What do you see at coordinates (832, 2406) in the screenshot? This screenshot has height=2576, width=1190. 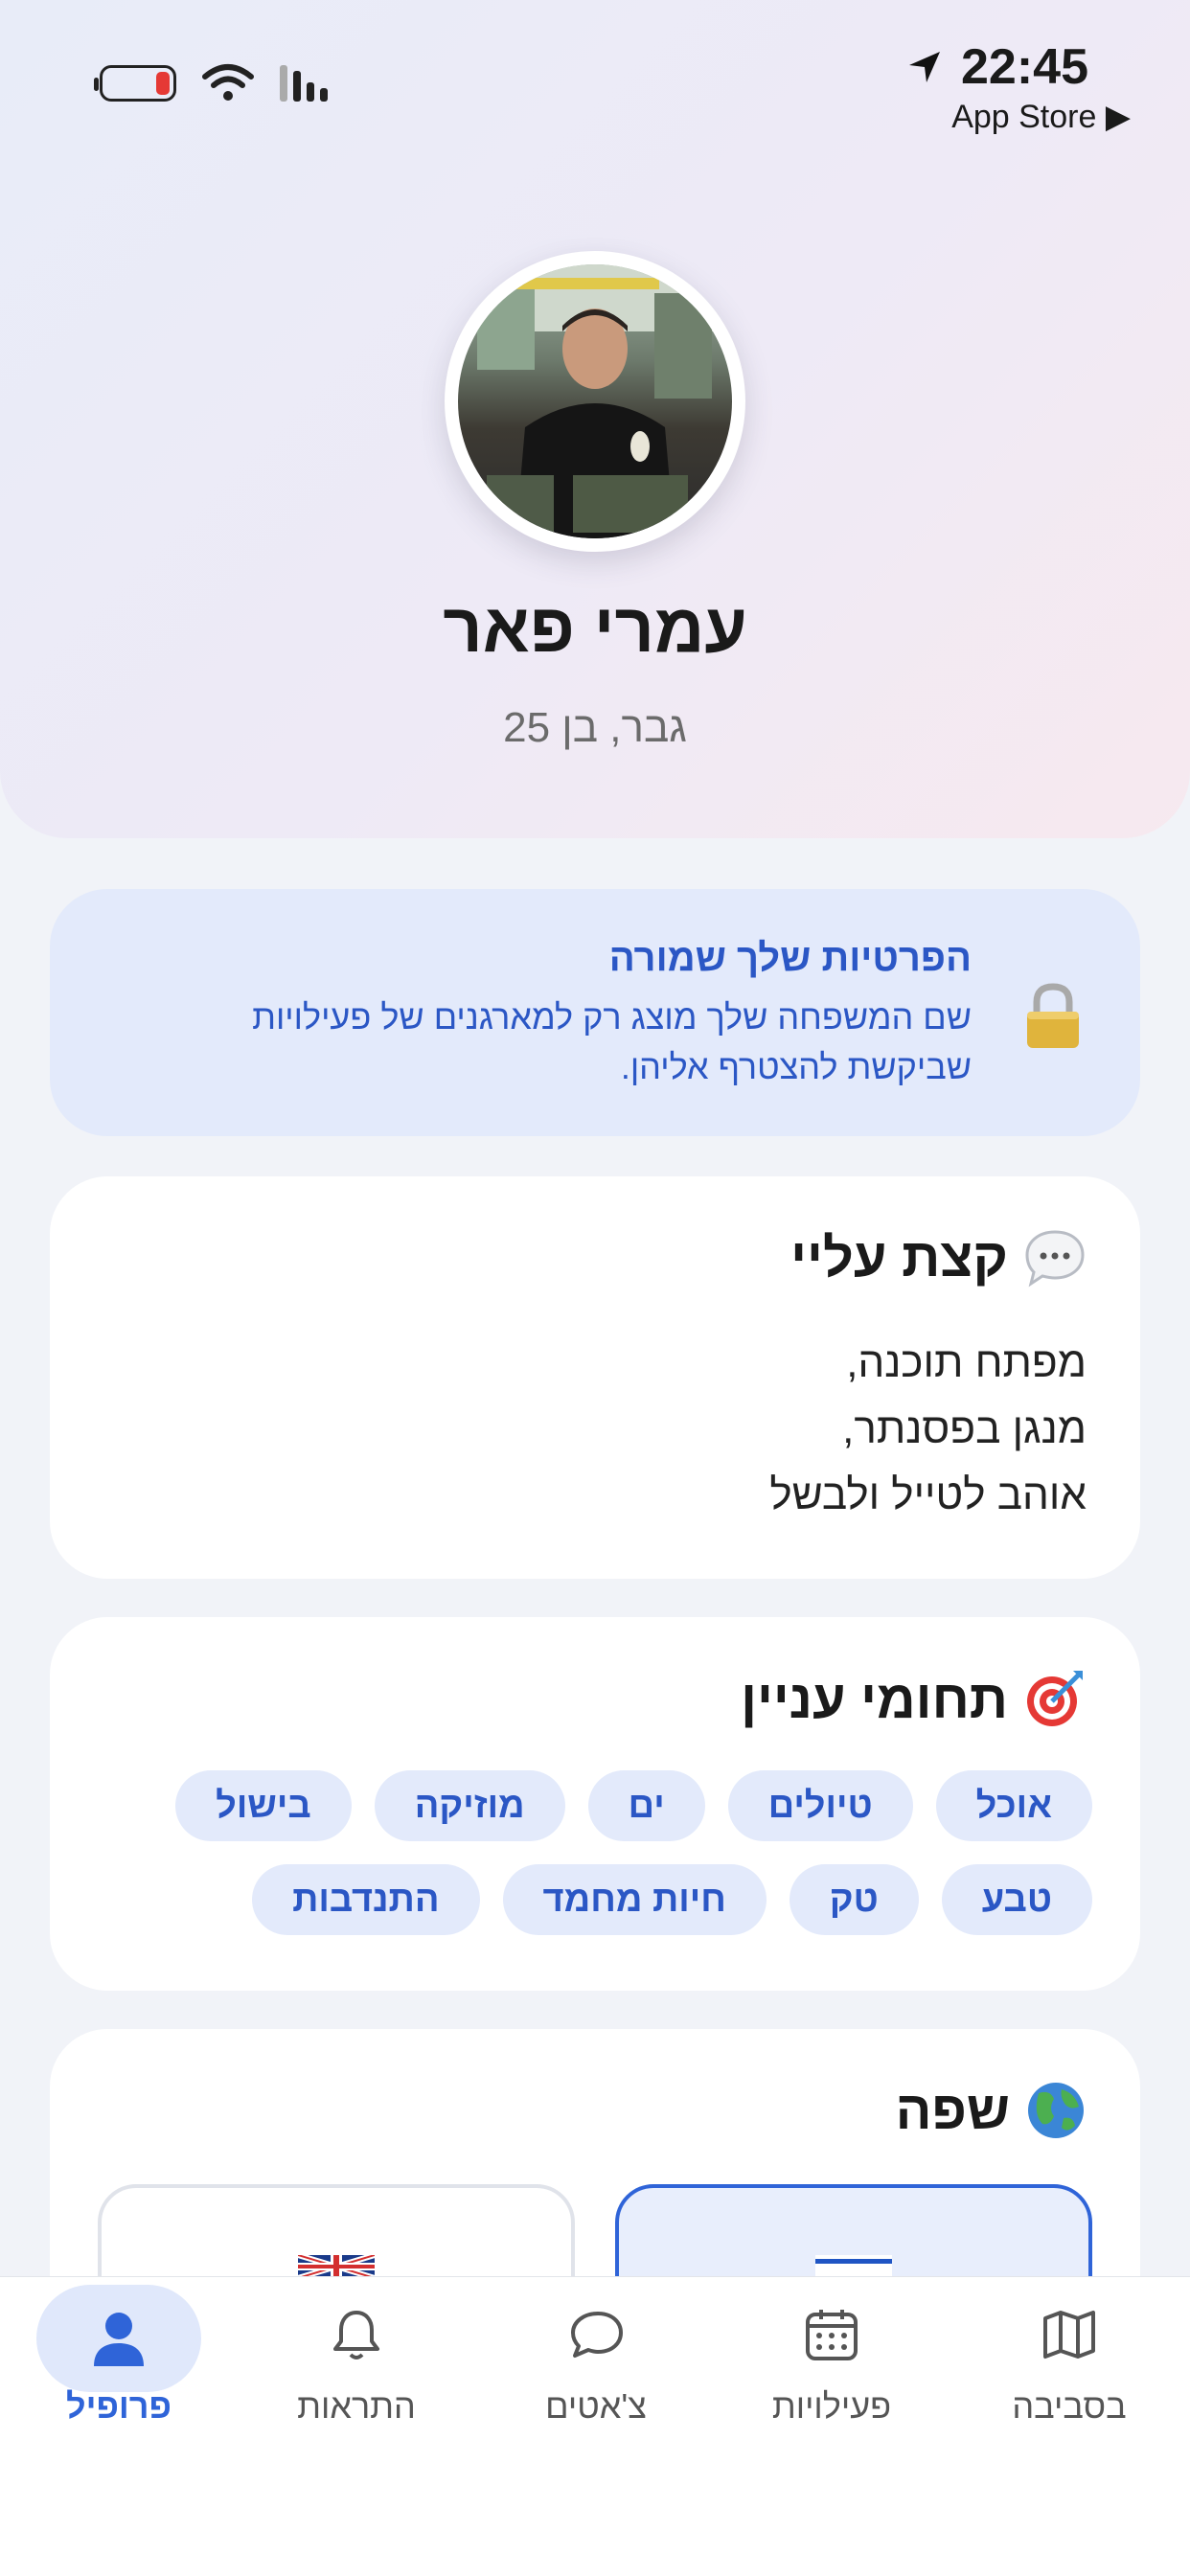 I see `tab-label: פעילויות` at bounding box center [832, 2406].